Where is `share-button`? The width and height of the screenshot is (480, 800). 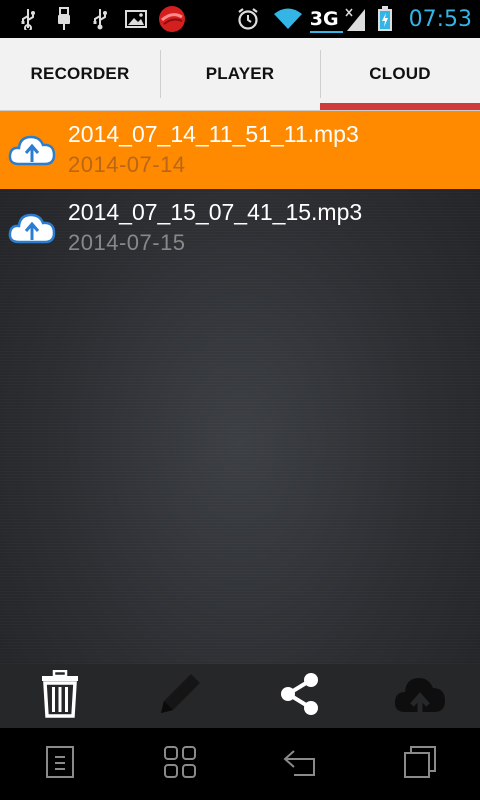
share-button is located at coordinates (300, 696).